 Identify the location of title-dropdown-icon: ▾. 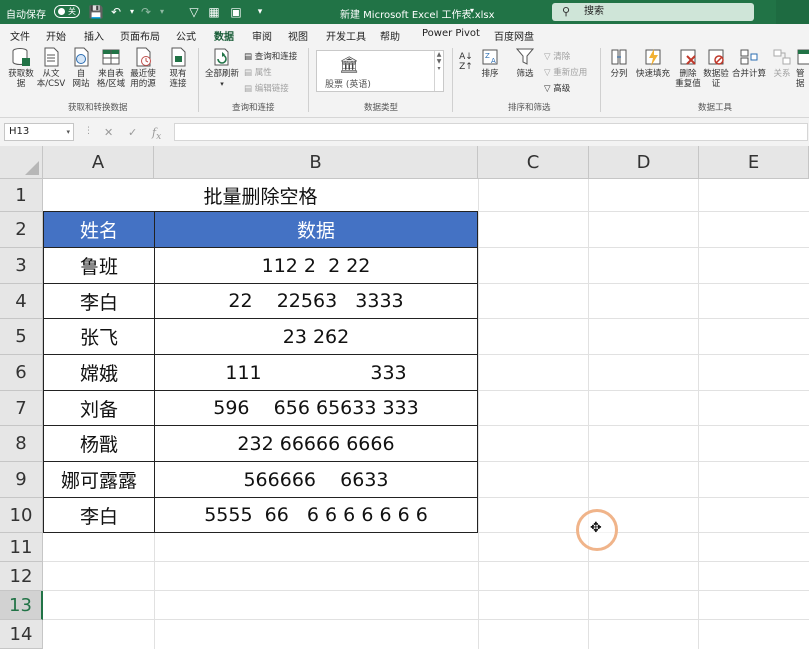
(472, 10).